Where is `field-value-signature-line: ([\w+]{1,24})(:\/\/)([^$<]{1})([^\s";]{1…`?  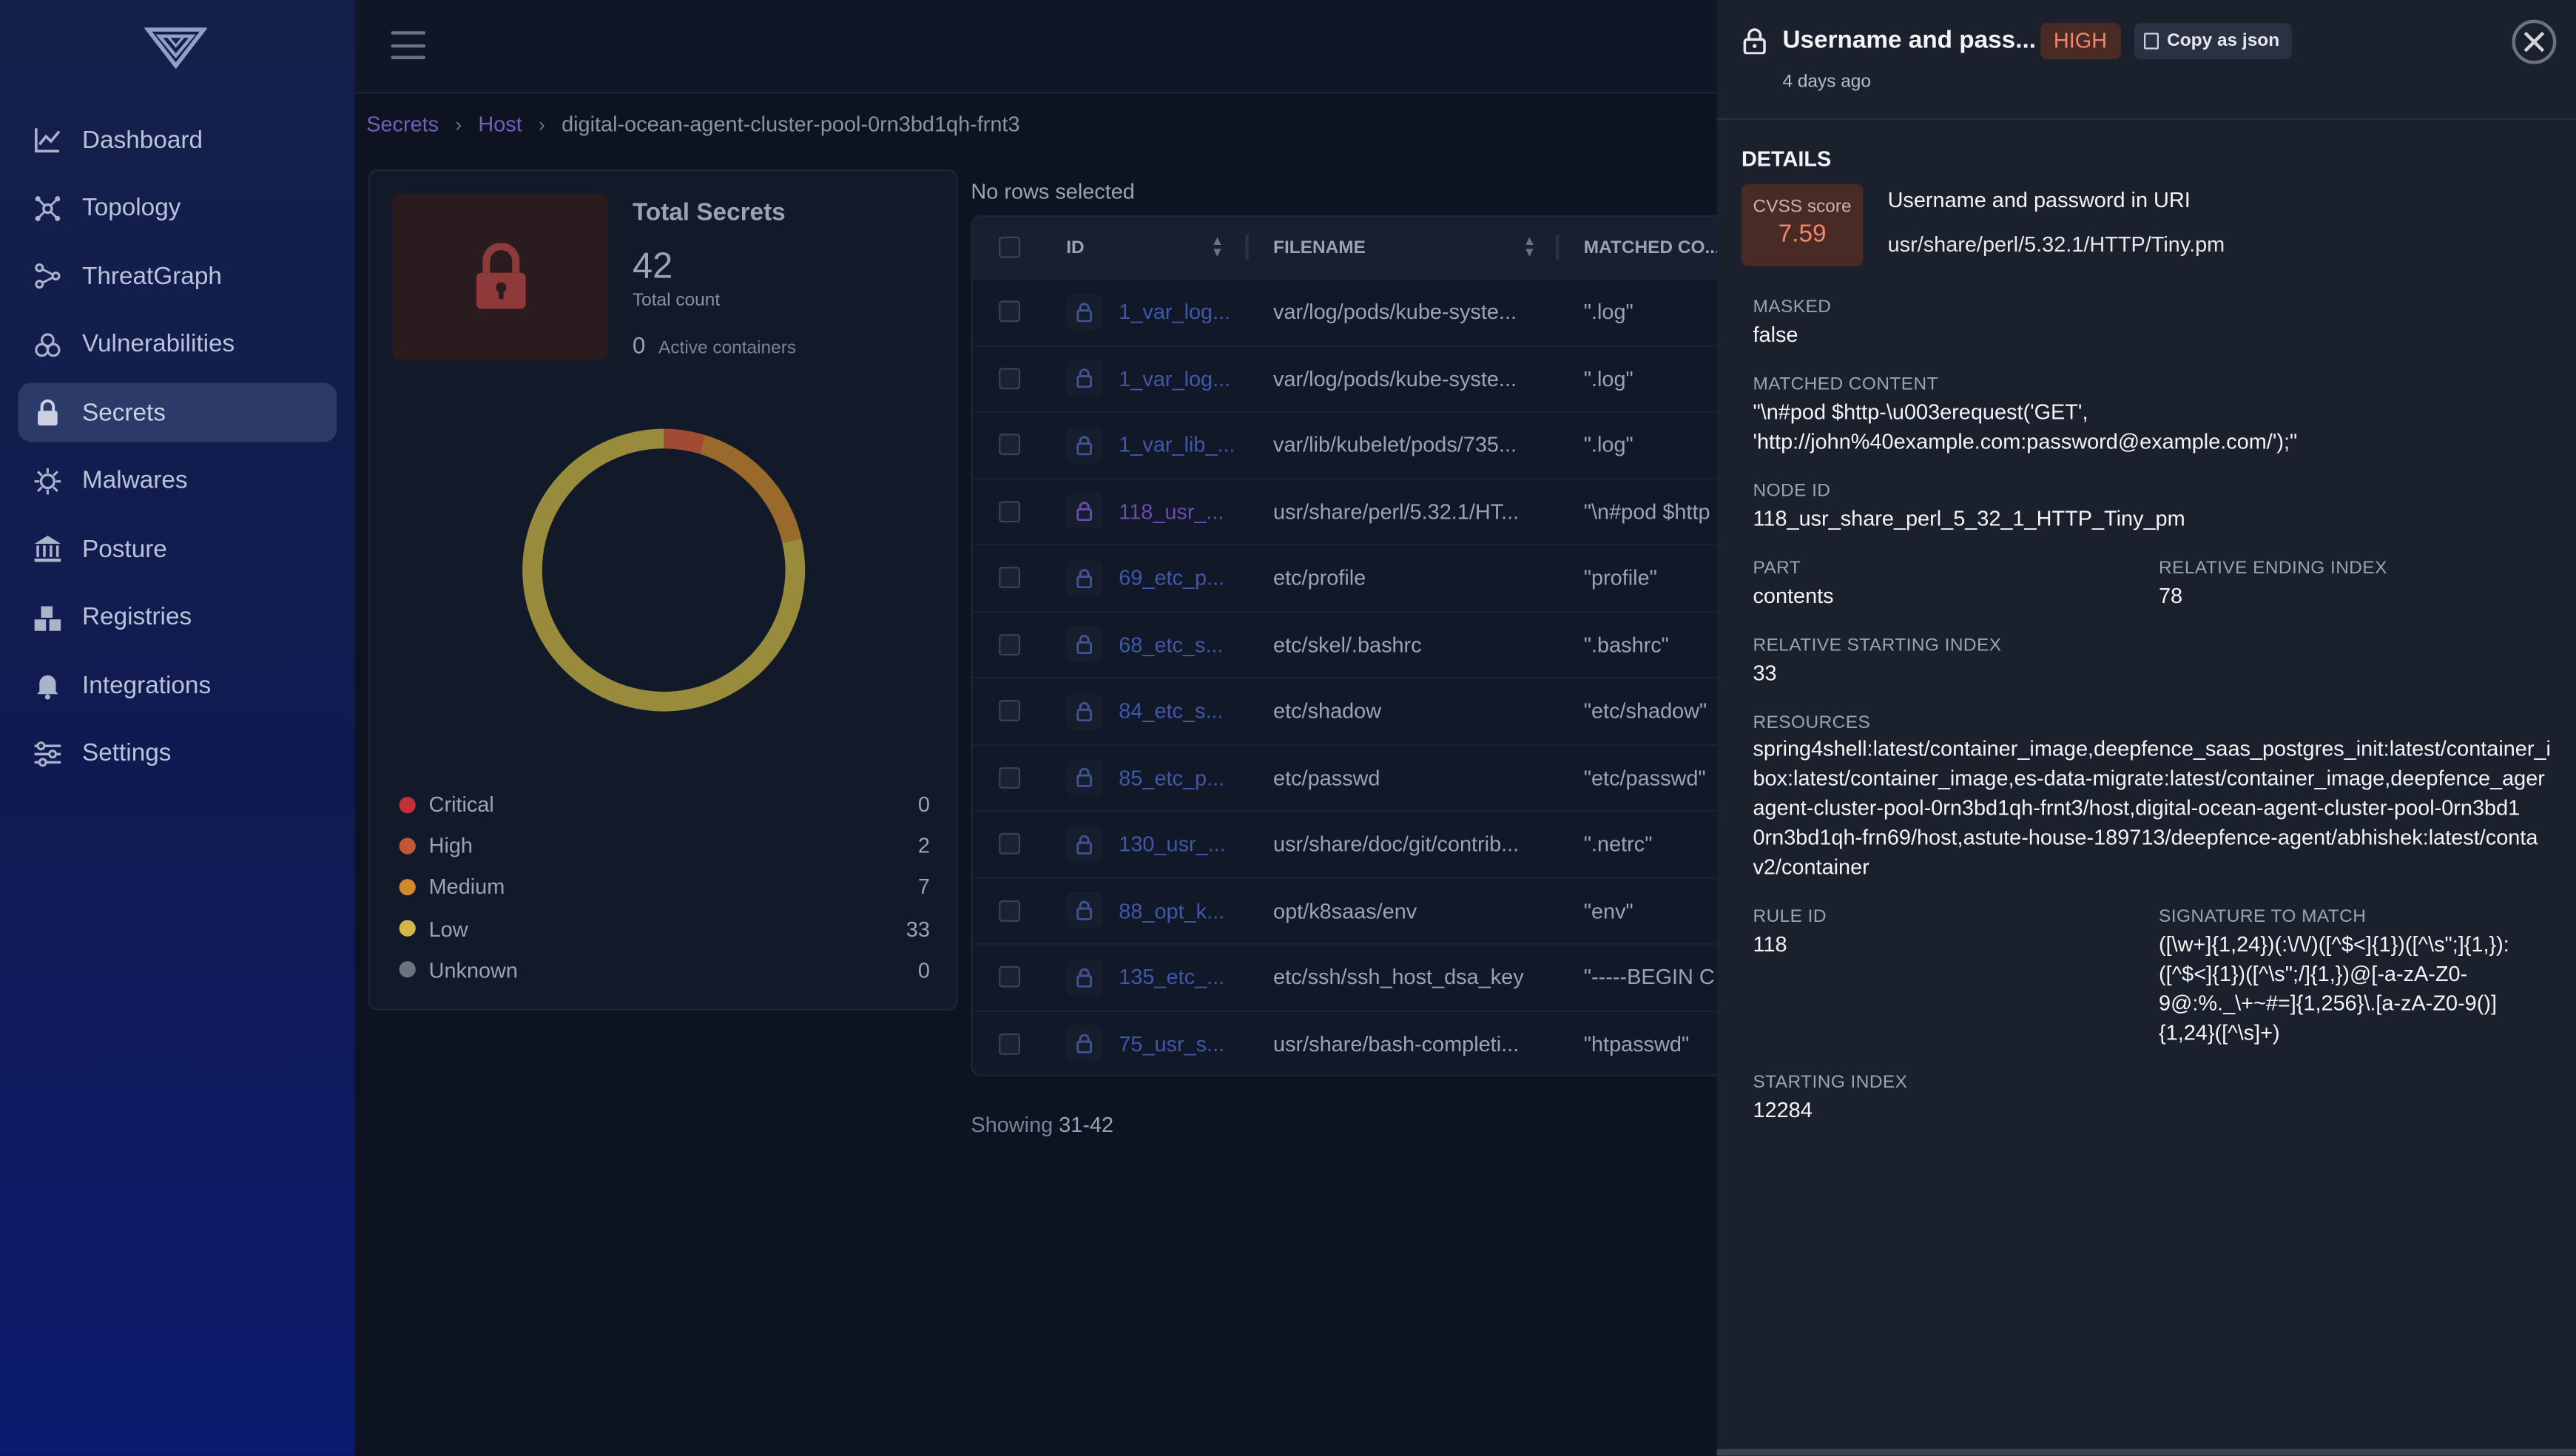 field-value-signature-line: ([\w+]{1,24})(:\/\/)([^$<]{1})([^\s";]{1… is located at coordinates (2333, 944).